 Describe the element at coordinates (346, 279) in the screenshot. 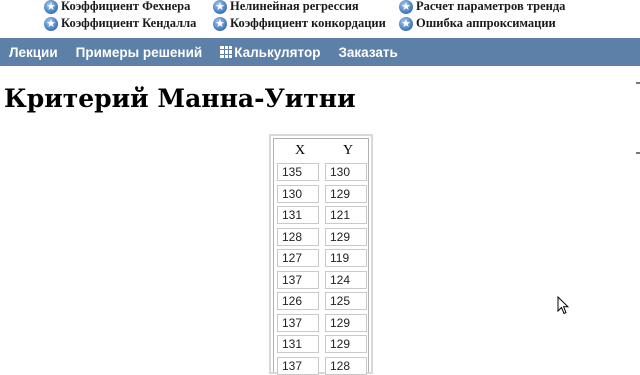

I see `y-value-input: 124` at that location.